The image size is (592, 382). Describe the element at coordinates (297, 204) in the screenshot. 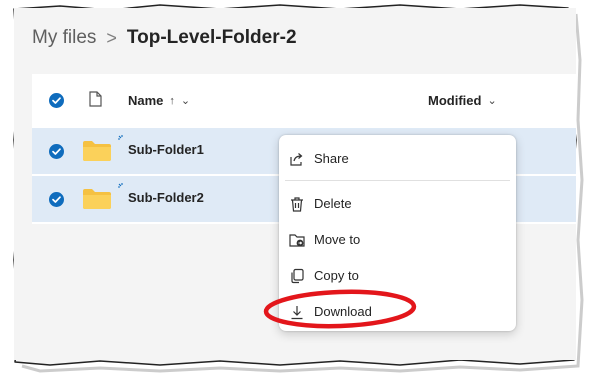

I see `trash-icon` at that location.